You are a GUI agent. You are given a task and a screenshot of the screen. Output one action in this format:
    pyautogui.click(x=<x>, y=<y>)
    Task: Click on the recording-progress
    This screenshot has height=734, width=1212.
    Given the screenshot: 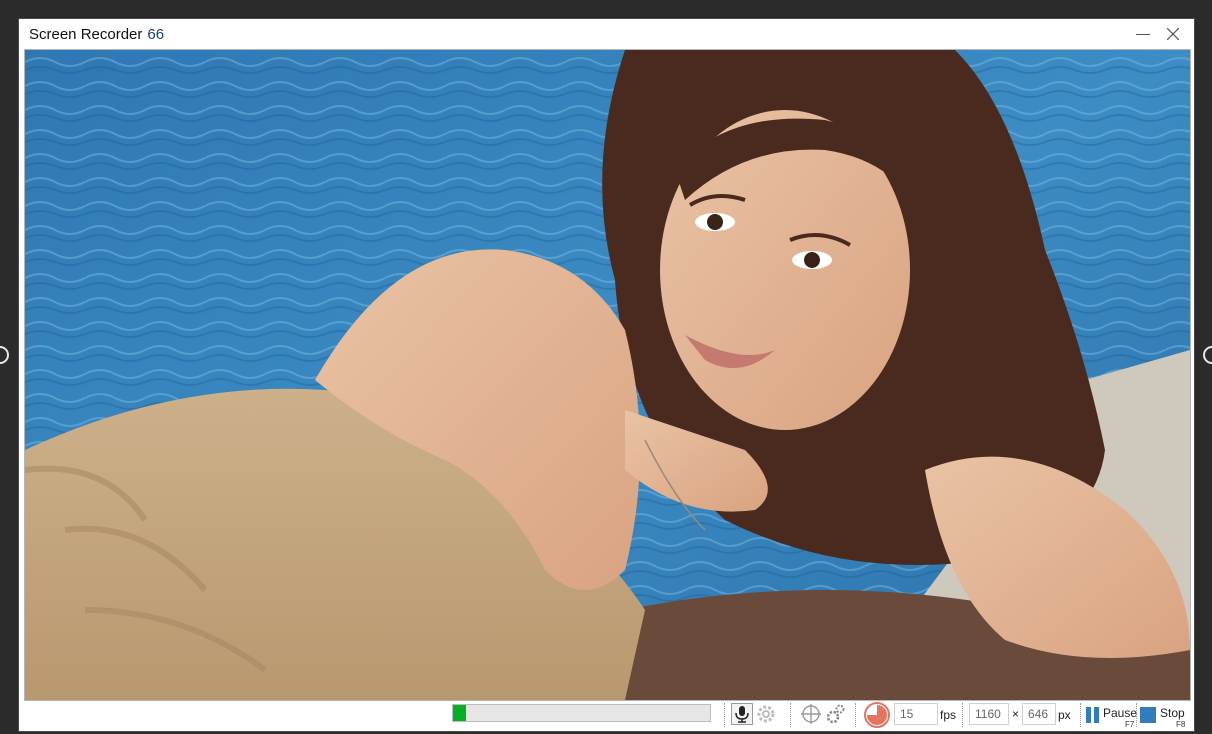 What is the action you would take?
    pyautogui.click(x=581, y=713)
    